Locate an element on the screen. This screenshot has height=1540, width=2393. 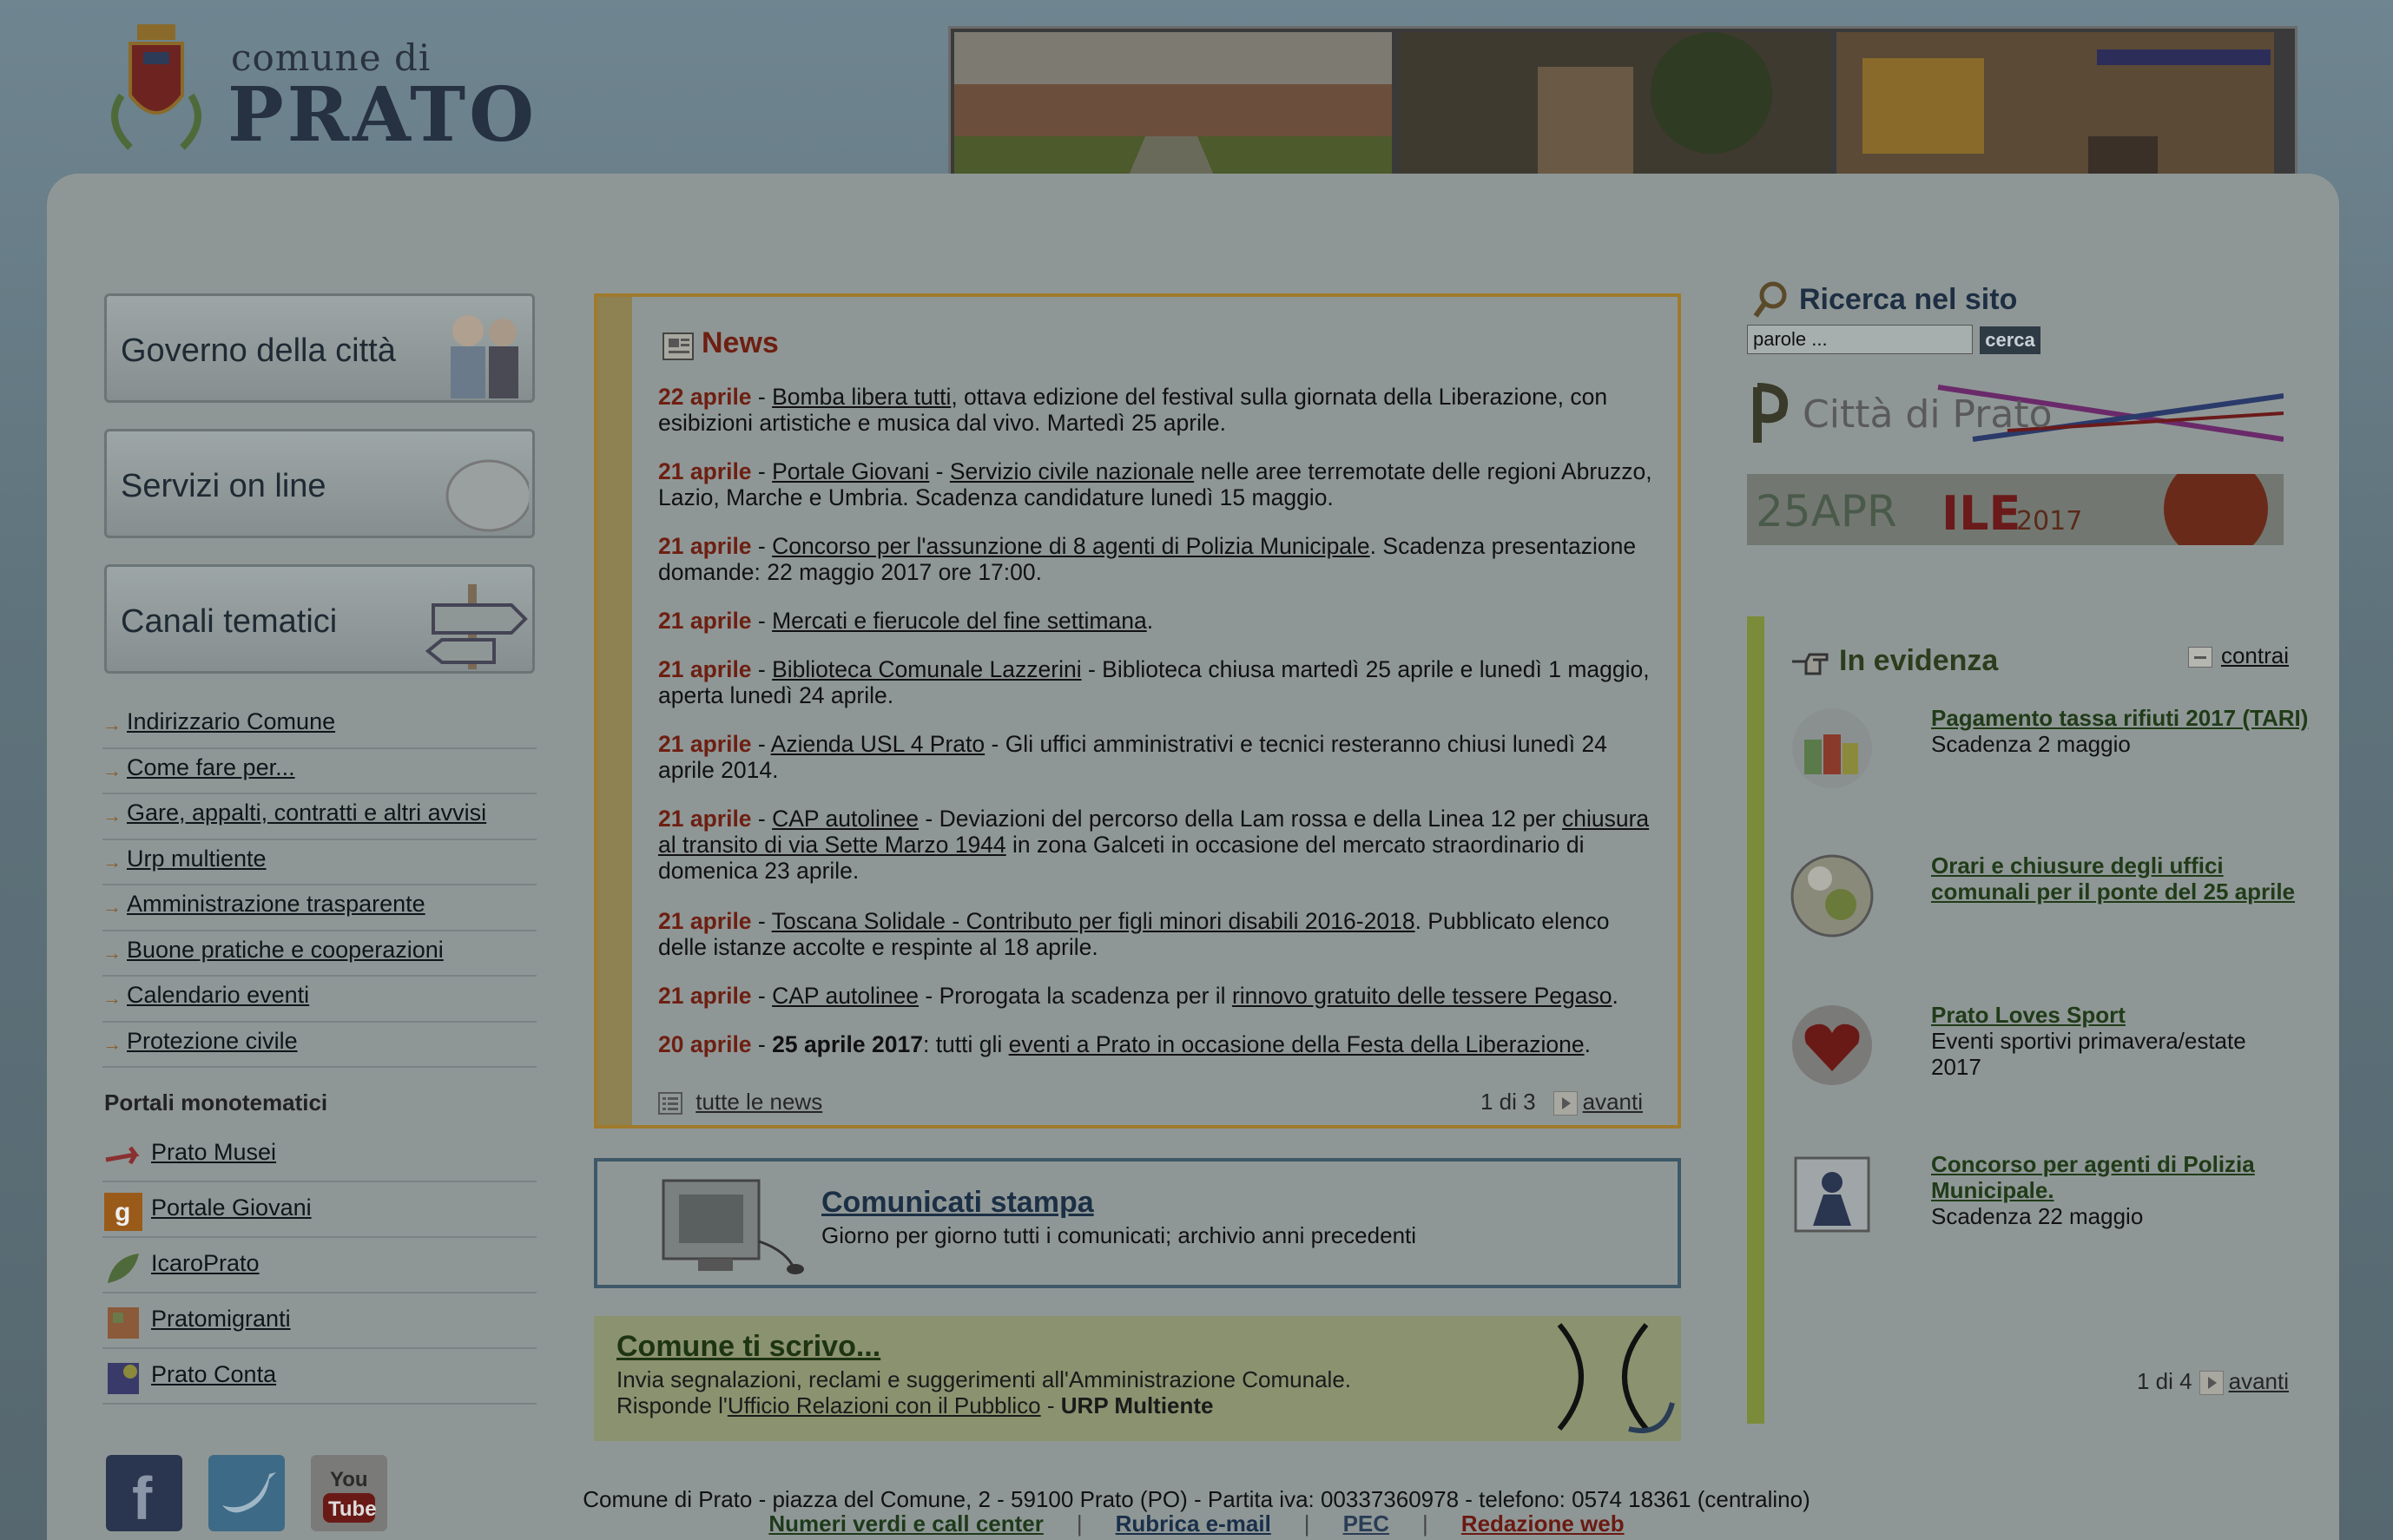
portale-item: g Portale Giovani is located at coordinates (319, 1210).